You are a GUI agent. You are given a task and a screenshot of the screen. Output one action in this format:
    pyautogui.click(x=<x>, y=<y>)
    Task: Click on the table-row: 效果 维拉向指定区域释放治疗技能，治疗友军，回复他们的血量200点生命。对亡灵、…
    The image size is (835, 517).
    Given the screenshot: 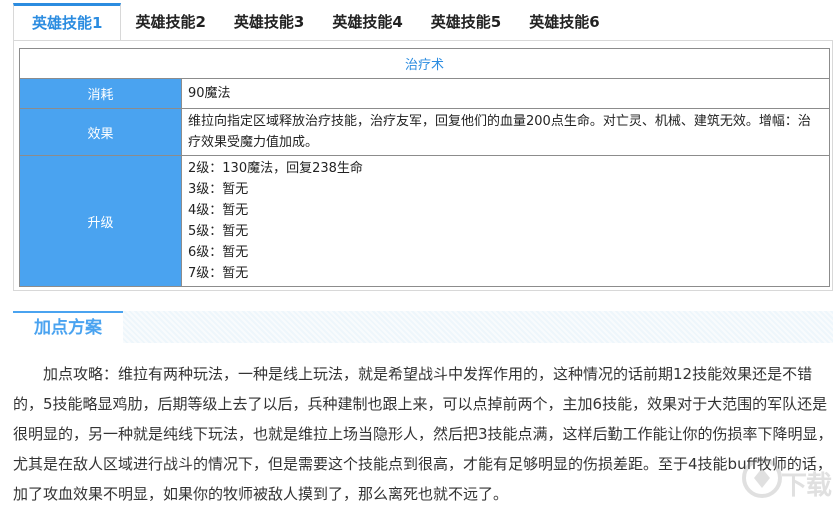 What is the action you would take?
    pyautogui.click(x=424, y=132)
    